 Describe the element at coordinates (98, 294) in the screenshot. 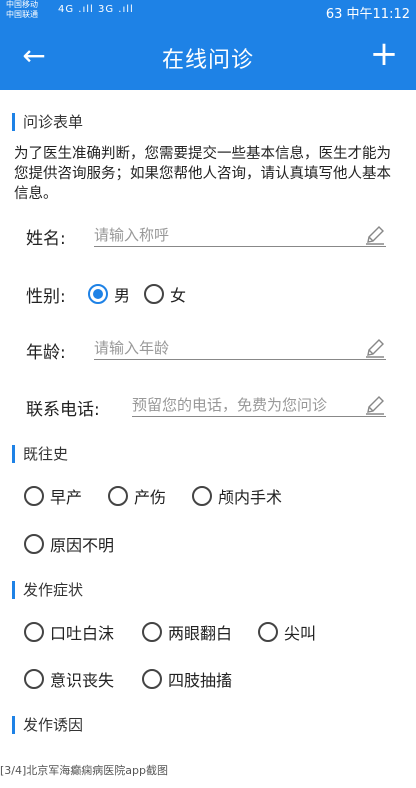

I see `radio-checked-icon` at that location.